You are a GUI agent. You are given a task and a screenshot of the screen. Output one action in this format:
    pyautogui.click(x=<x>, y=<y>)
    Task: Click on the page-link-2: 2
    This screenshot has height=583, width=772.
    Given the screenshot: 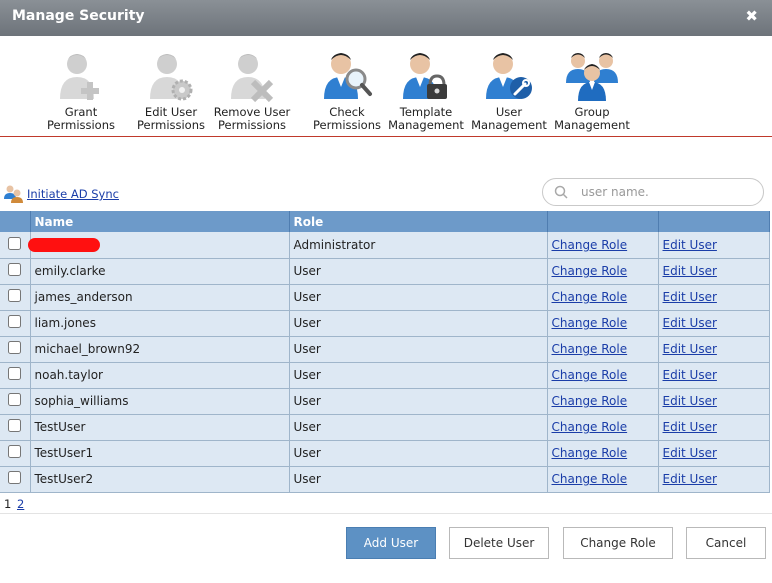 What is the action you would take?
    pyautogui.click(x=20, y=504)
    